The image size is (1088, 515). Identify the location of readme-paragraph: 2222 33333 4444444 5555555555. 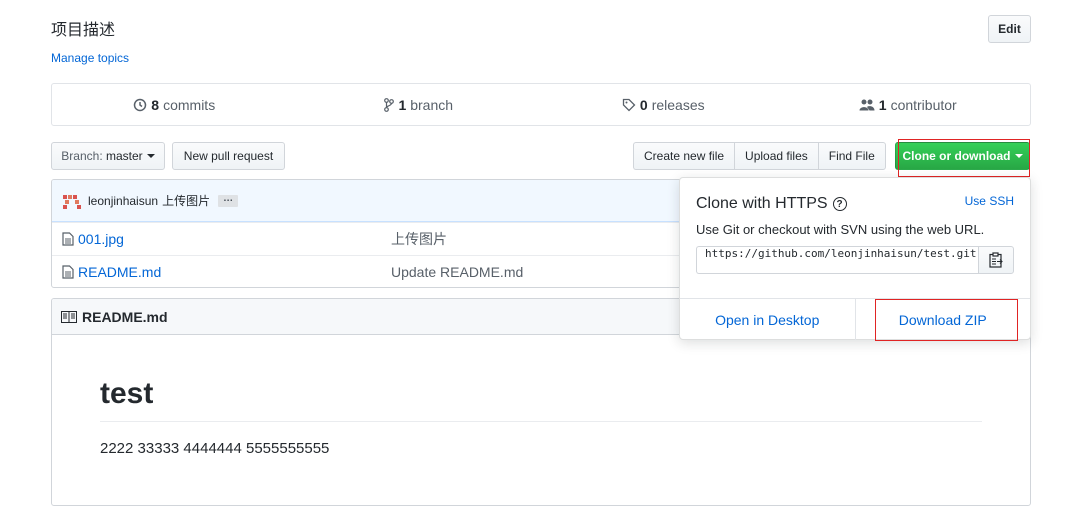
(215, 448).